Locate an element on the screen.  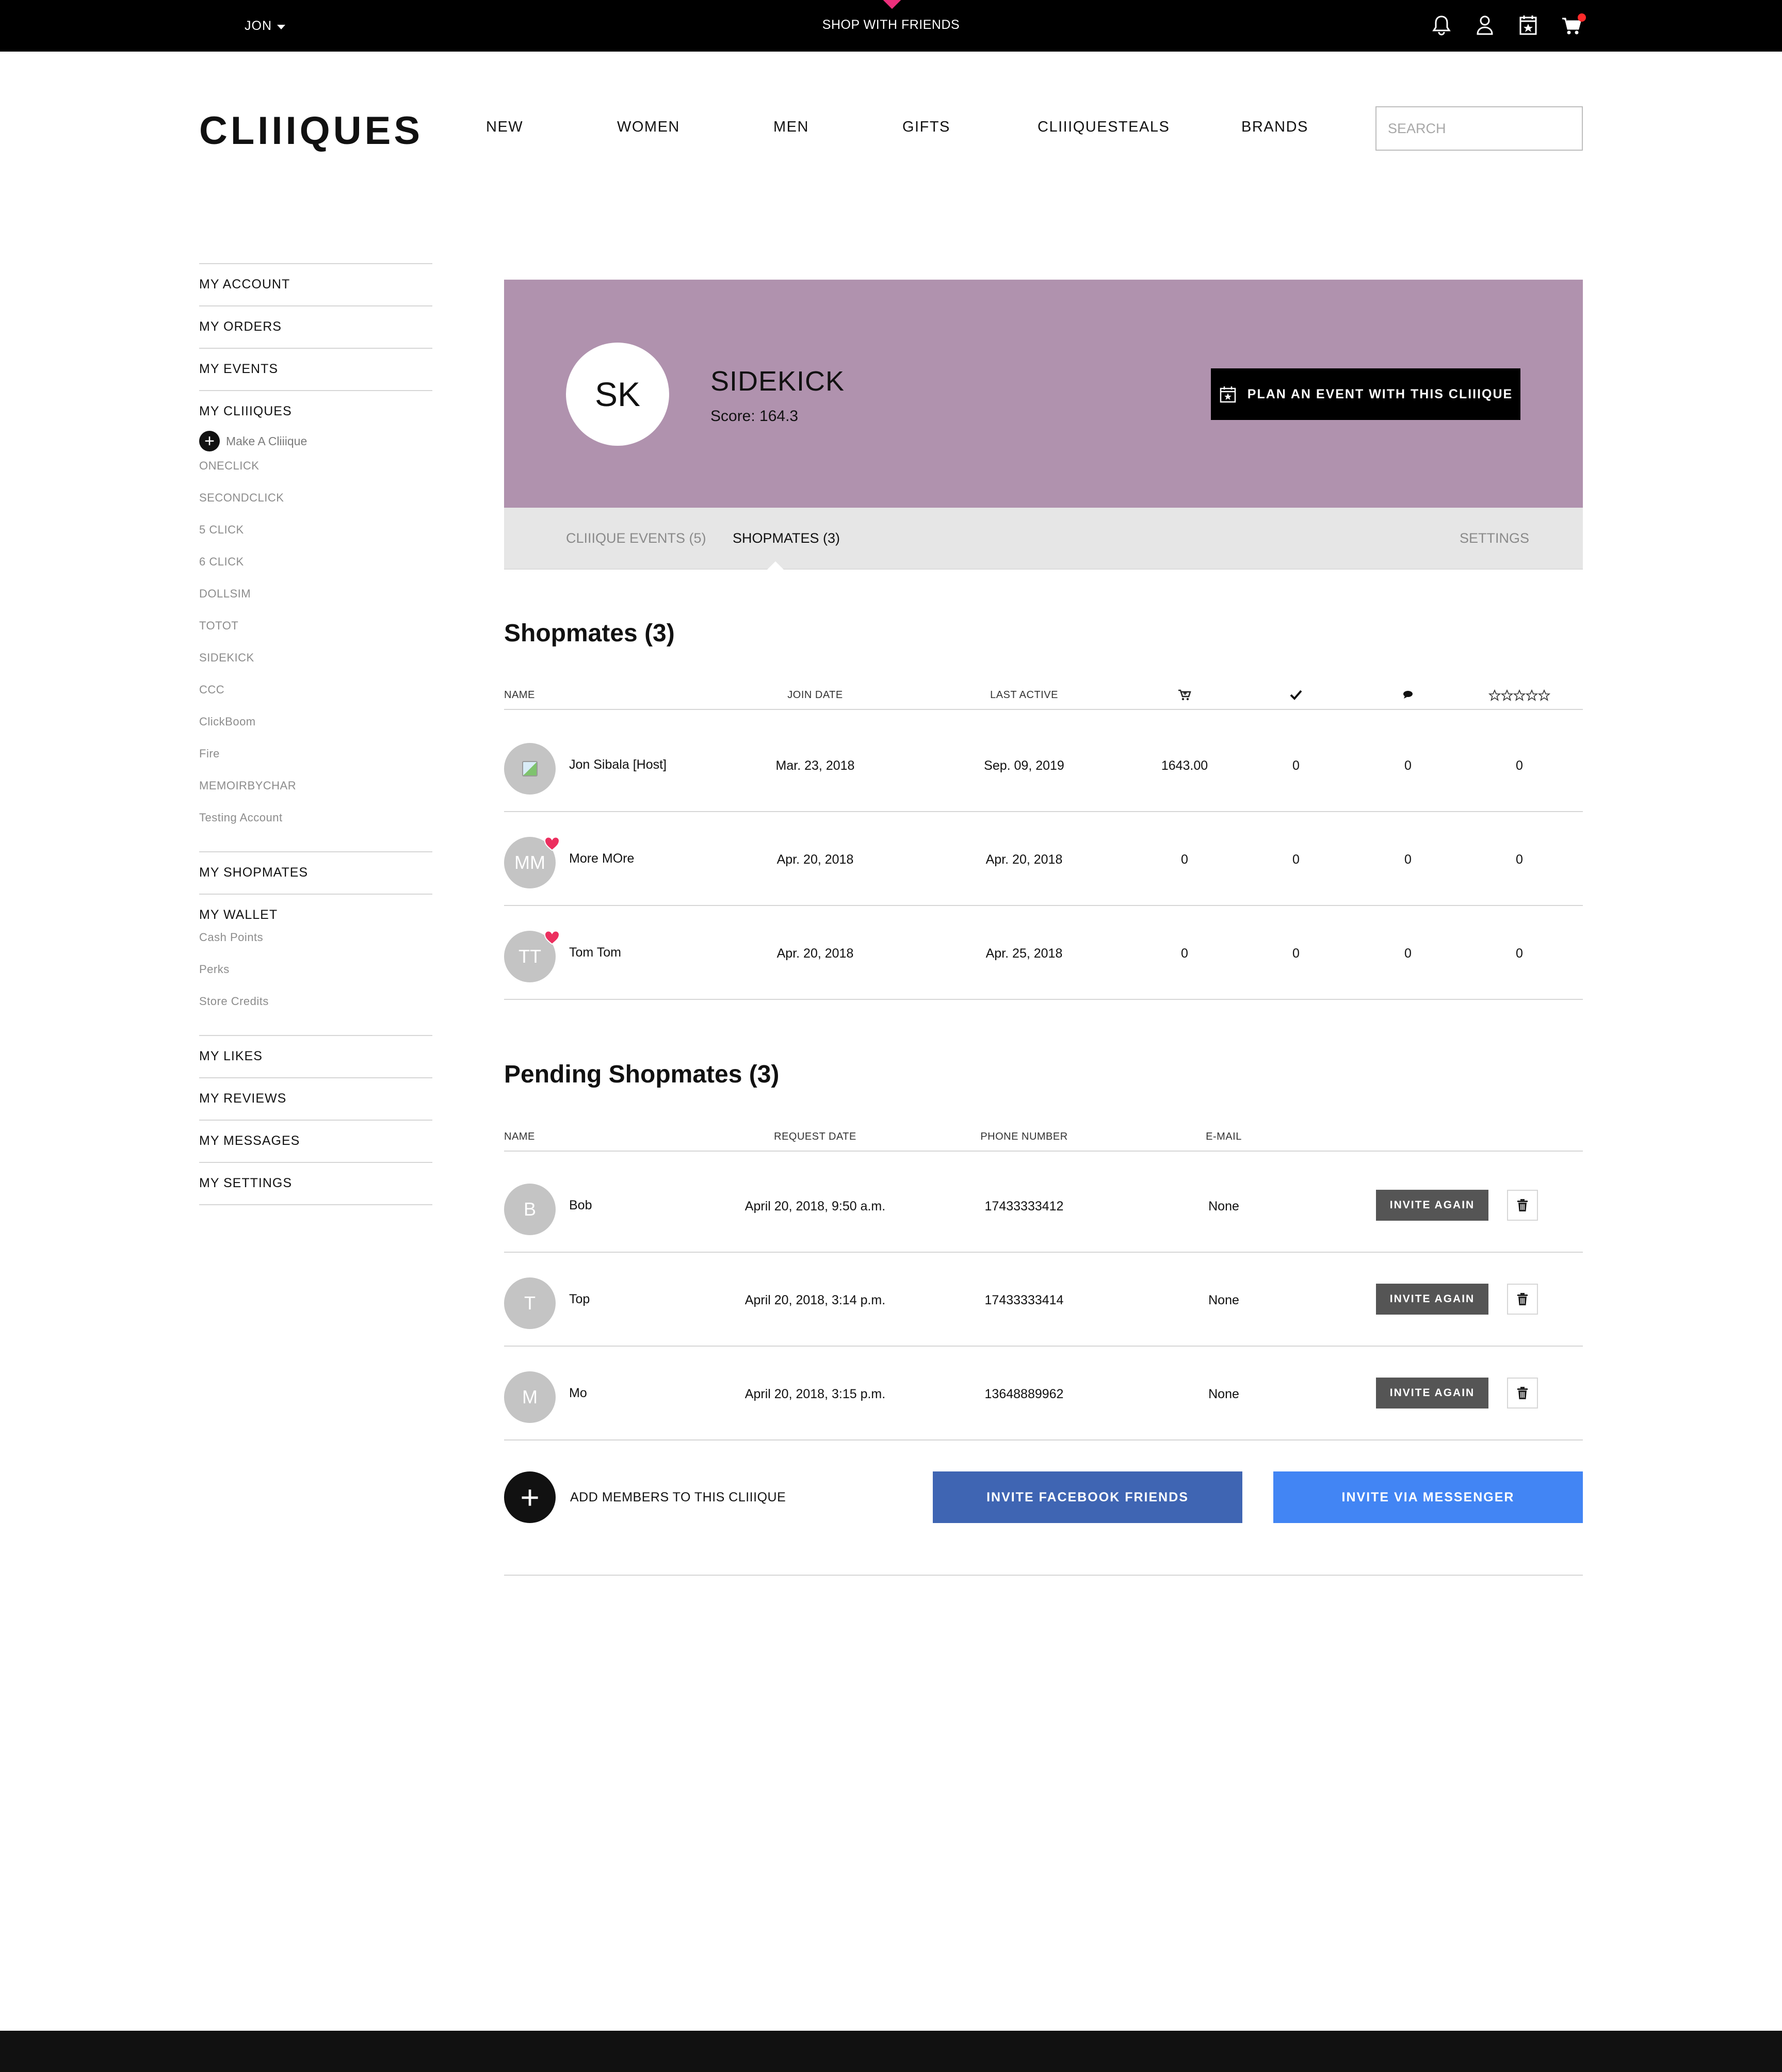
sidebar-cliiique-item: Testing Account is located at coordinates (315, 825).